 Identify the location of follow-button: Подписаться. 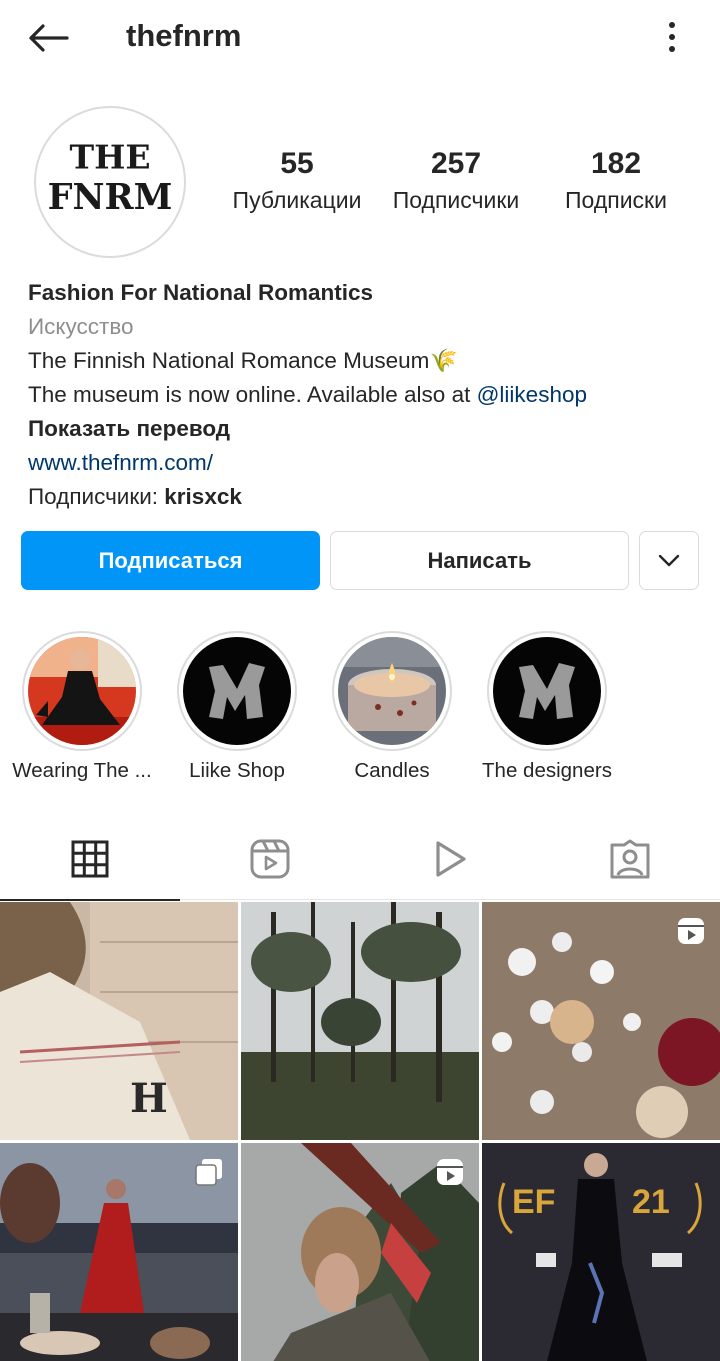
(170, 560).